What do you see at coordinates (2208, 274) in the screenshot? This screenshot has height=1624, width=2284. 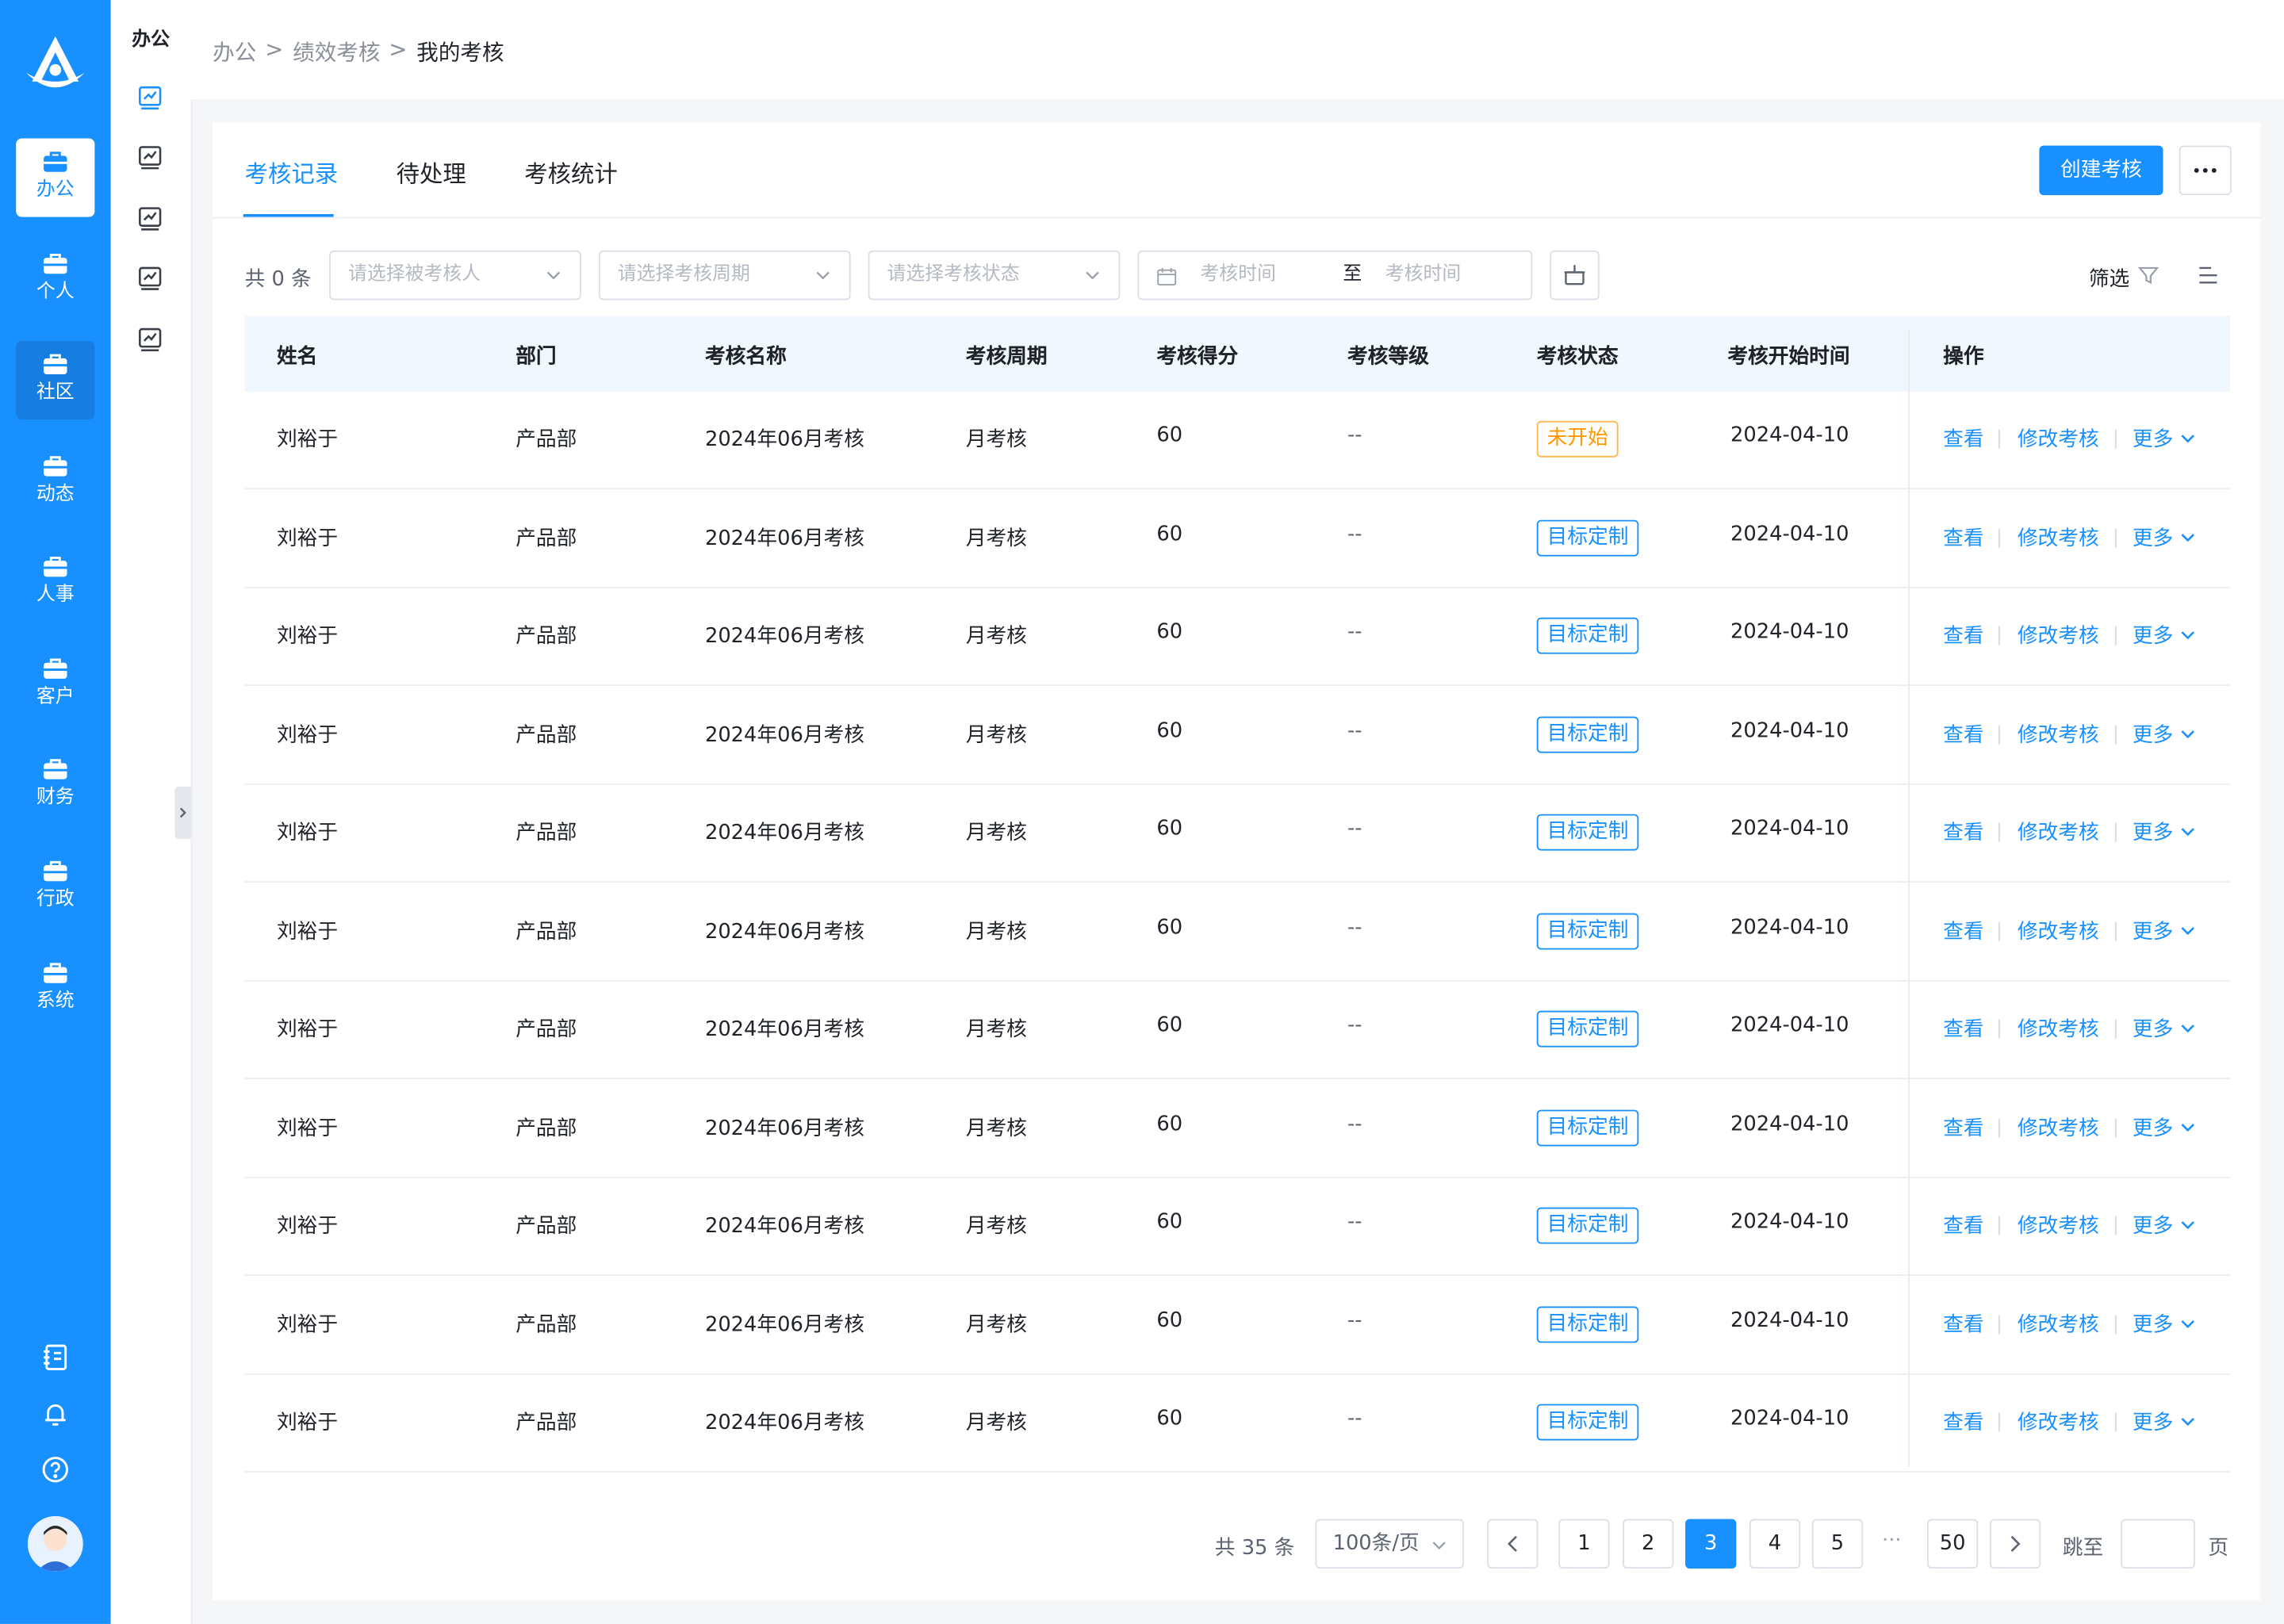 I see `column-settings-icon` at bounding box center [2208, 274].